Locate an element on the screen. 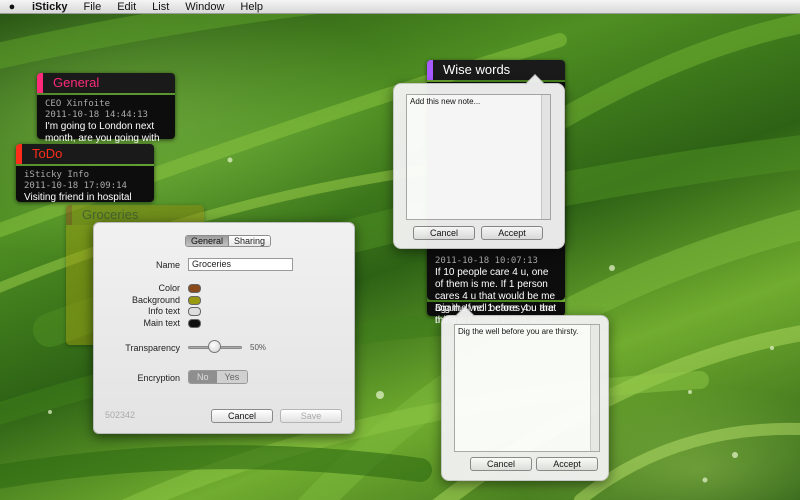  transparency-value: 50% is located at coordinates (258, 347).